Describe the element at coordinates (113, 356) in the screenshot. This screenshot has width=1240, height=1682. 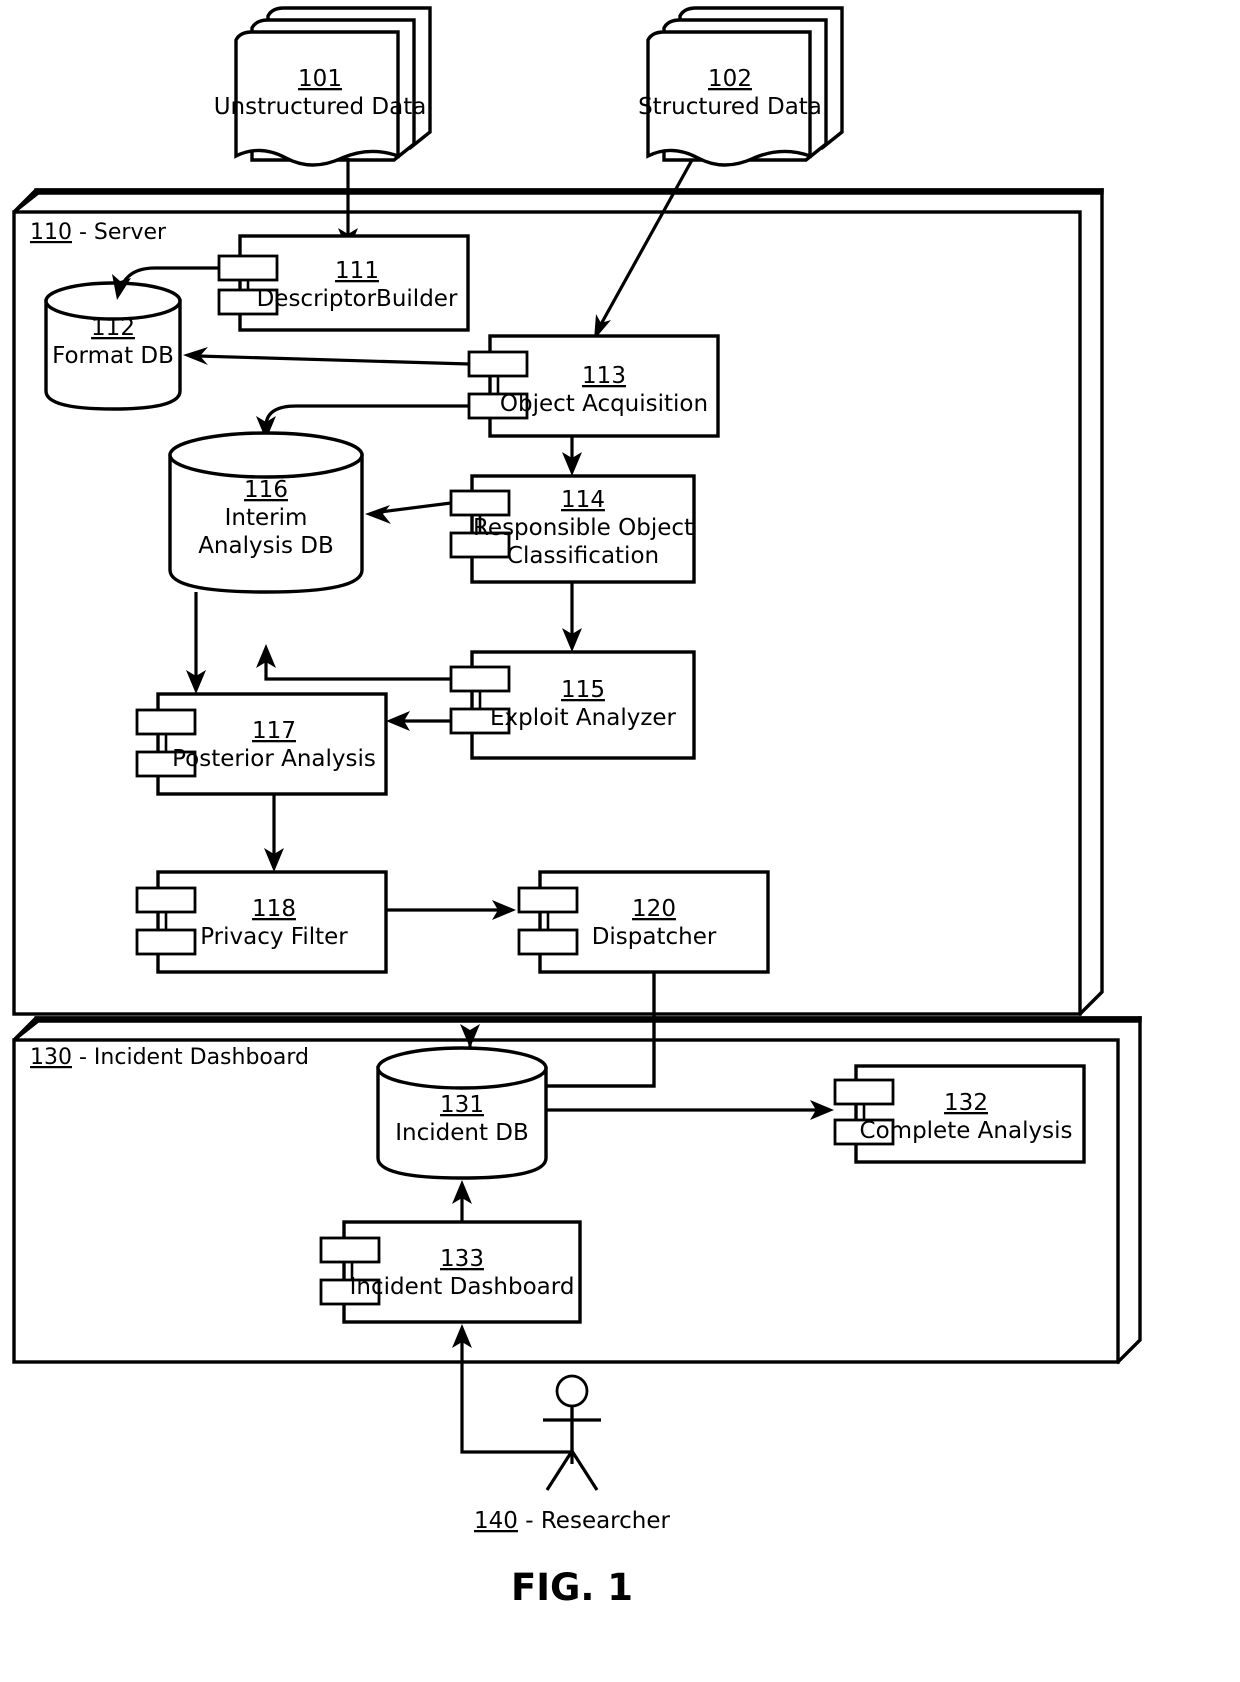
I see `database-112-label: Format DB` at that location.